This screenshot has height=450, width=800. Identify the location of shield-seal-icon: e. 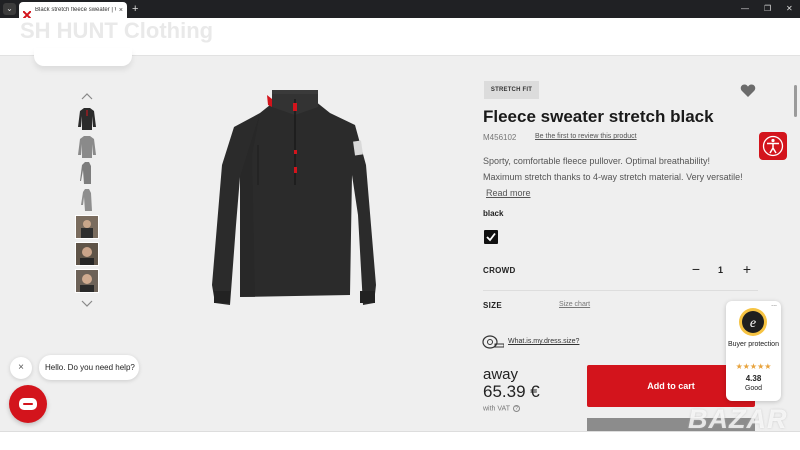
(753, 322).